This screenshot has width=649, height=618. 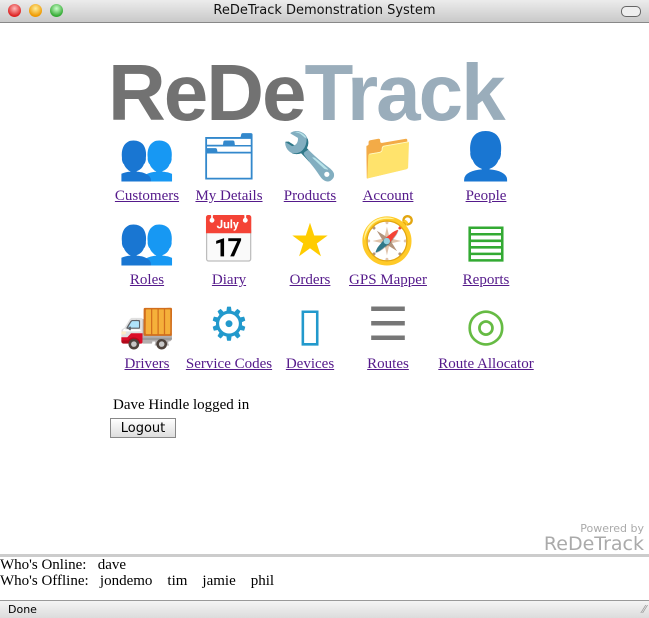 I want to click on whos-online: Who's Online: dave, so click(x=63, y=565).